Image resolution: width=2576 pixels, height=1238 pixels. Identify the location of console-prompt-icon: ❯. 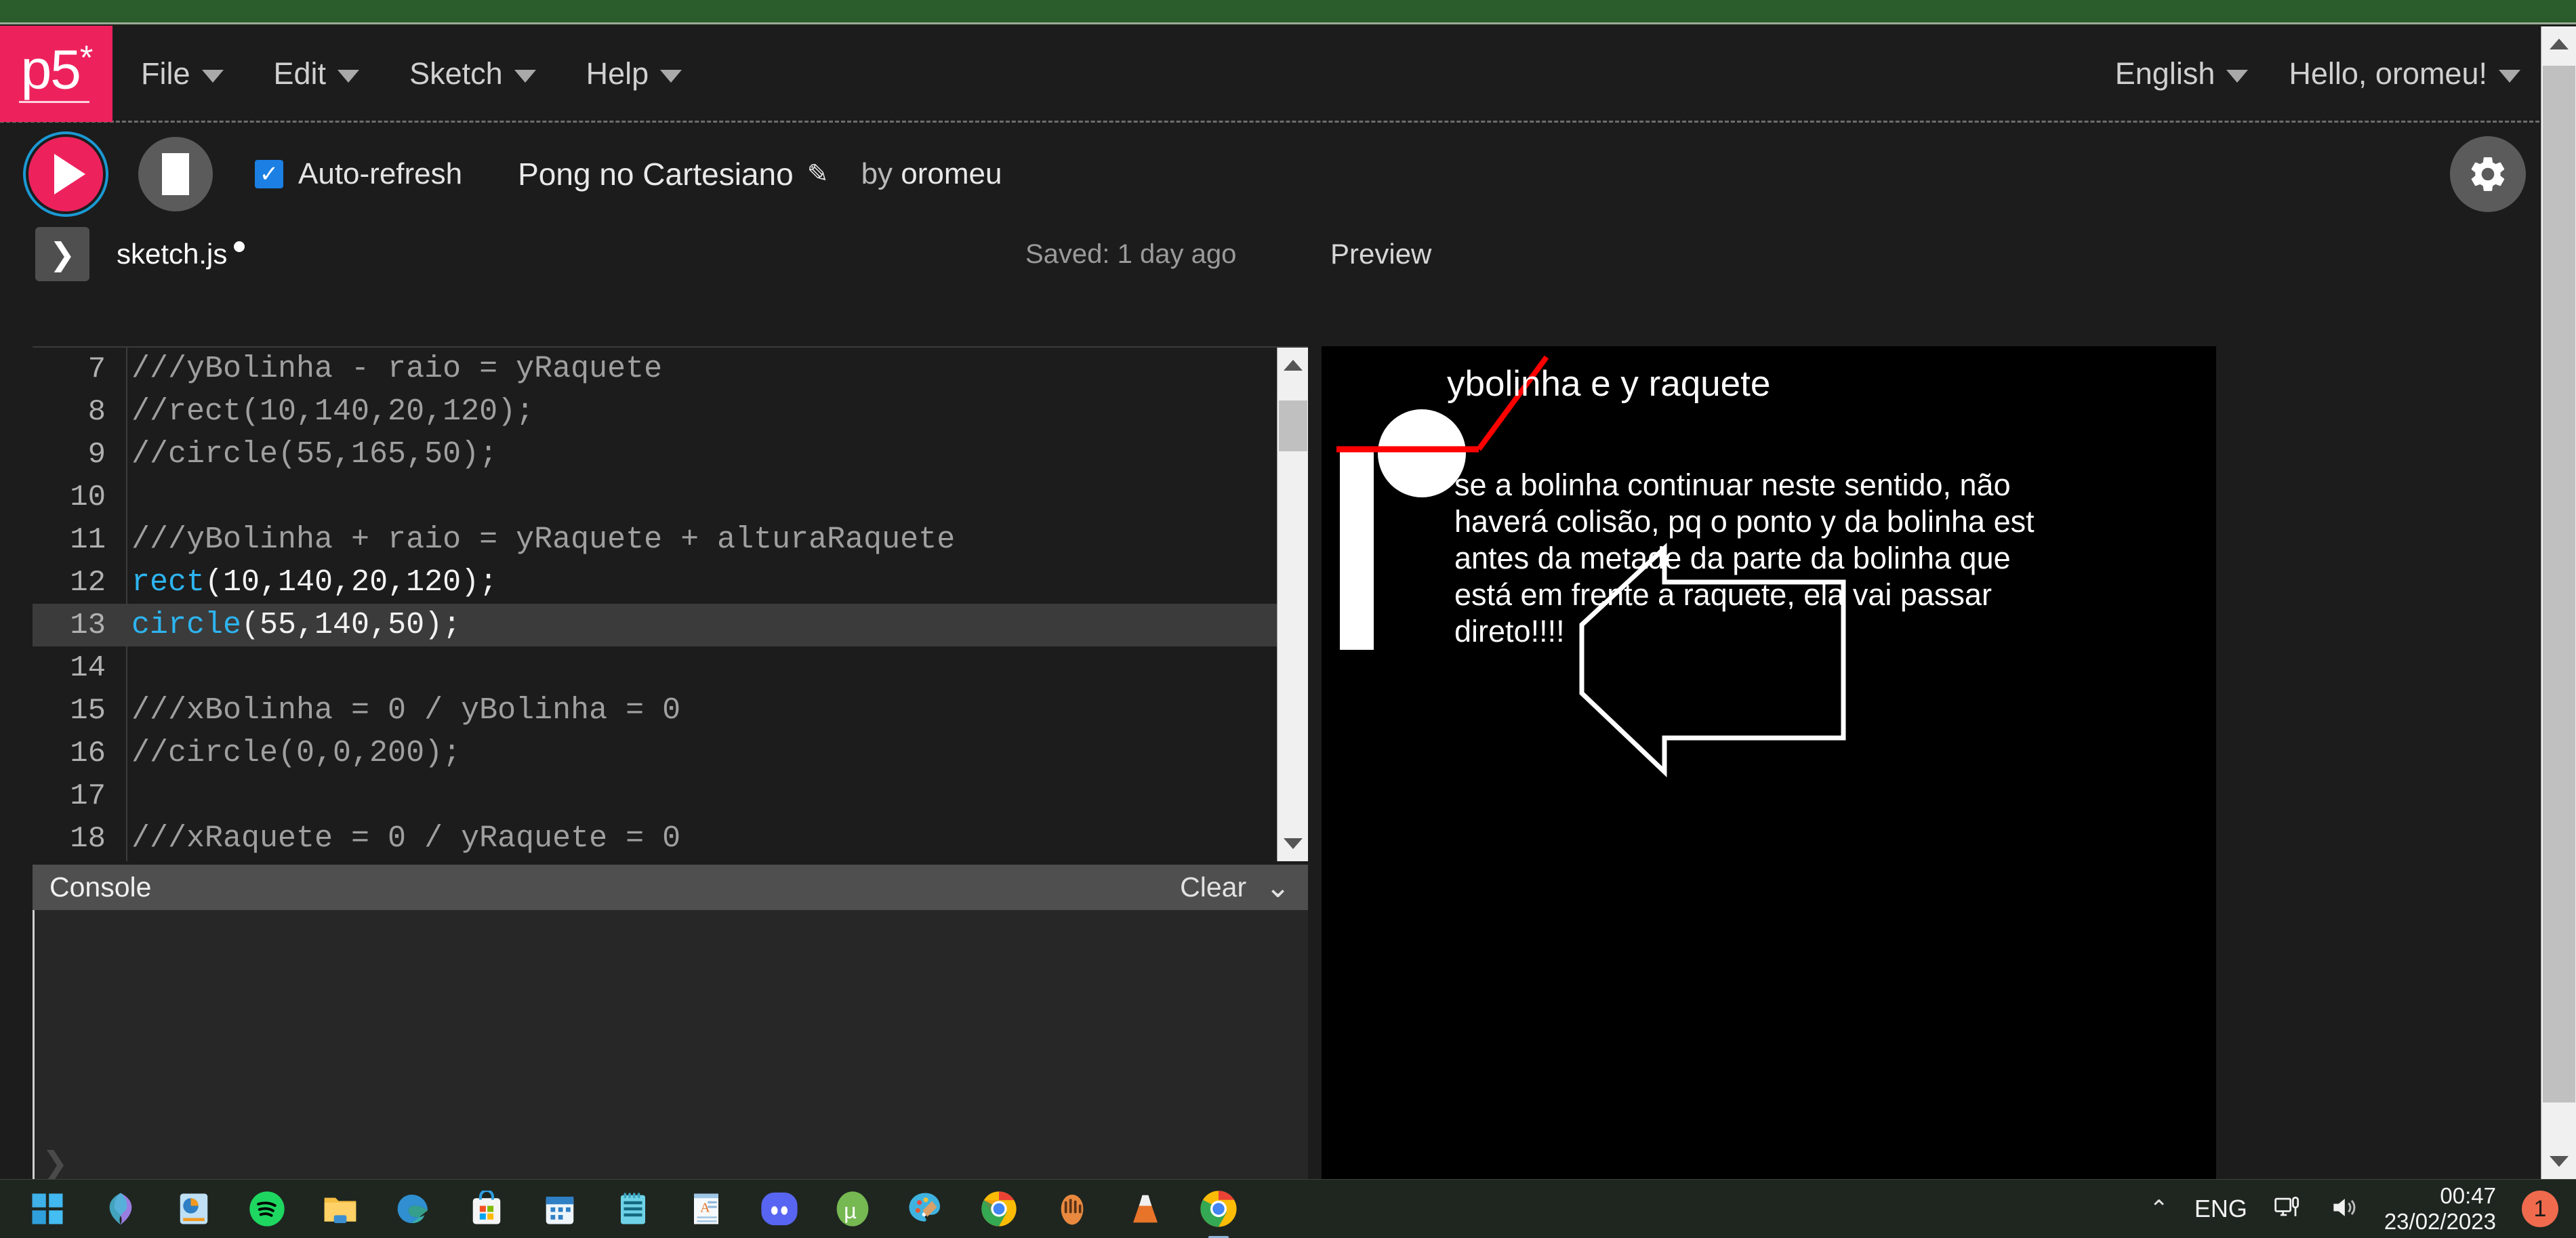
(55, 1162).